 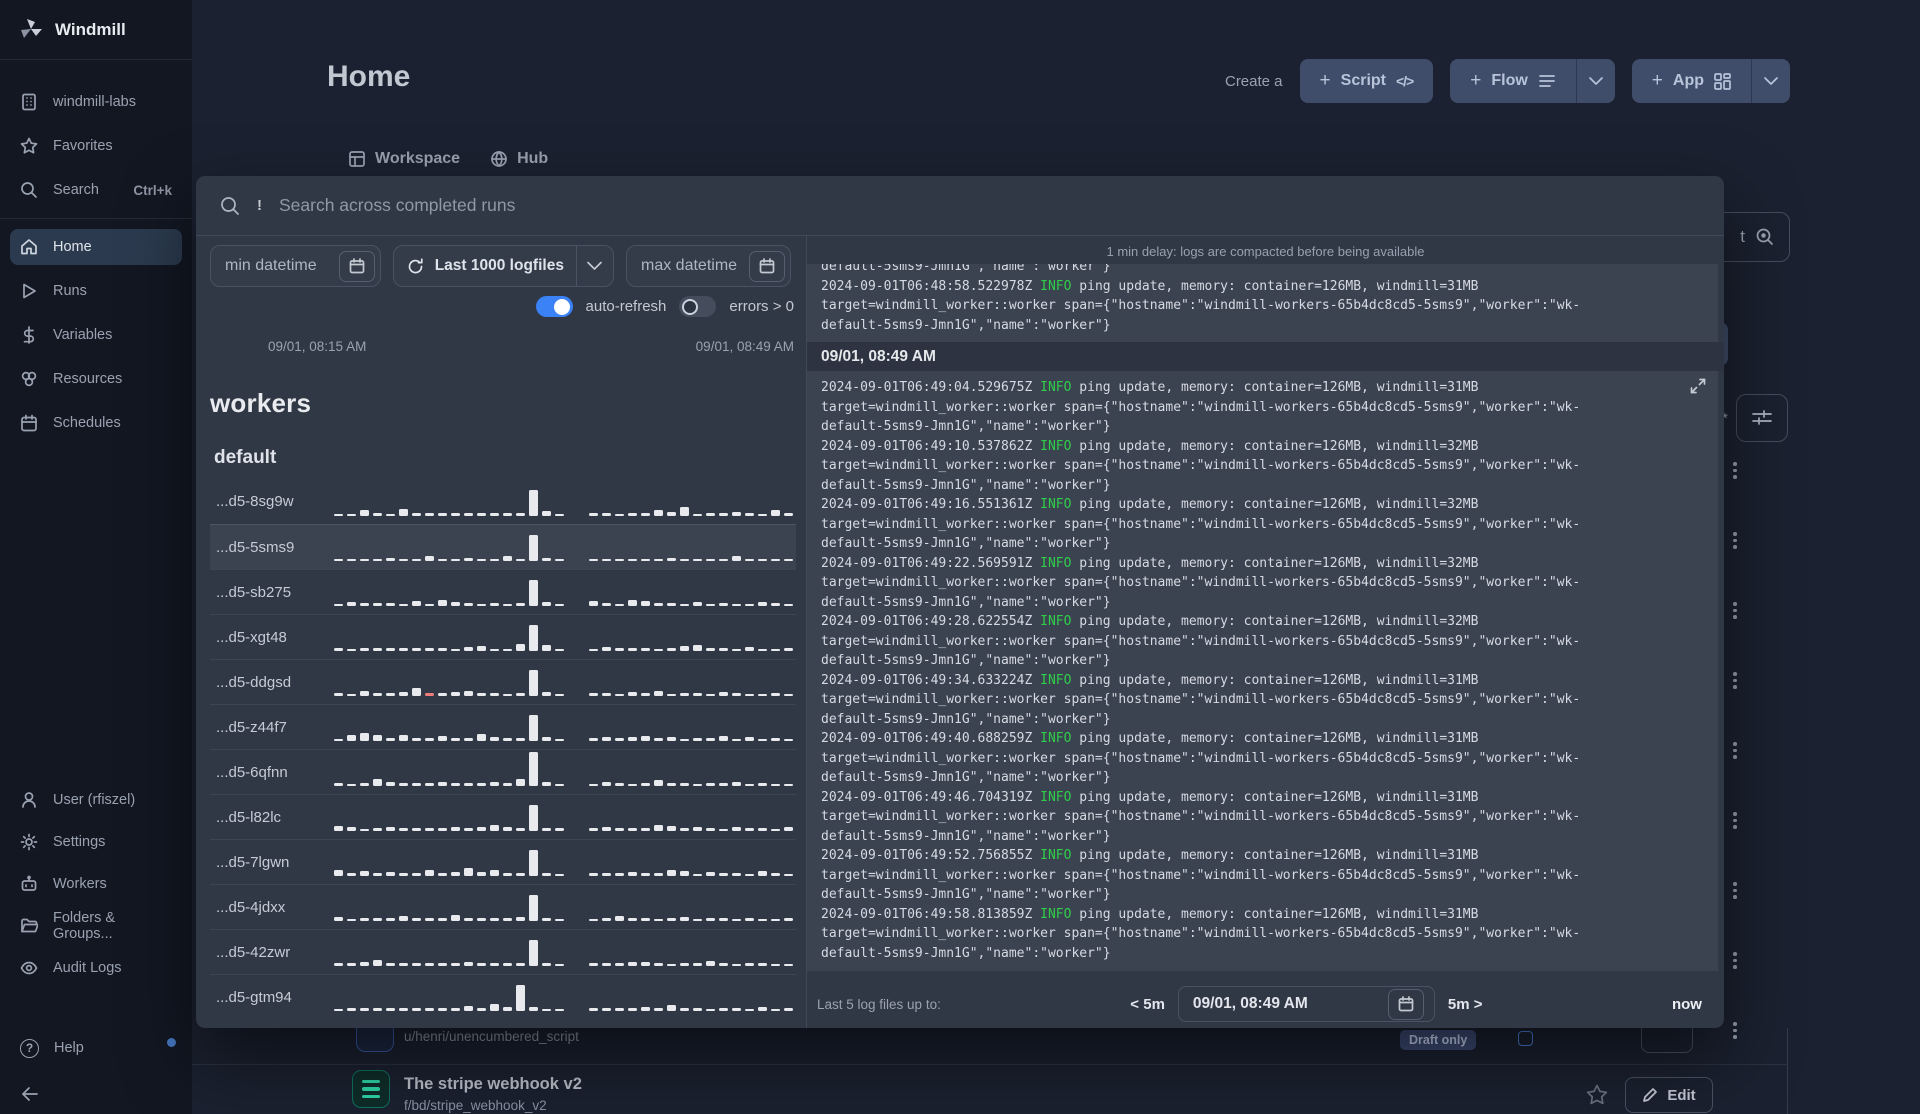 What do you see at coordinates (96, 1094) in the screenshot?
I see `sidebar-collapse-button` at bounding box center [96, 1094].